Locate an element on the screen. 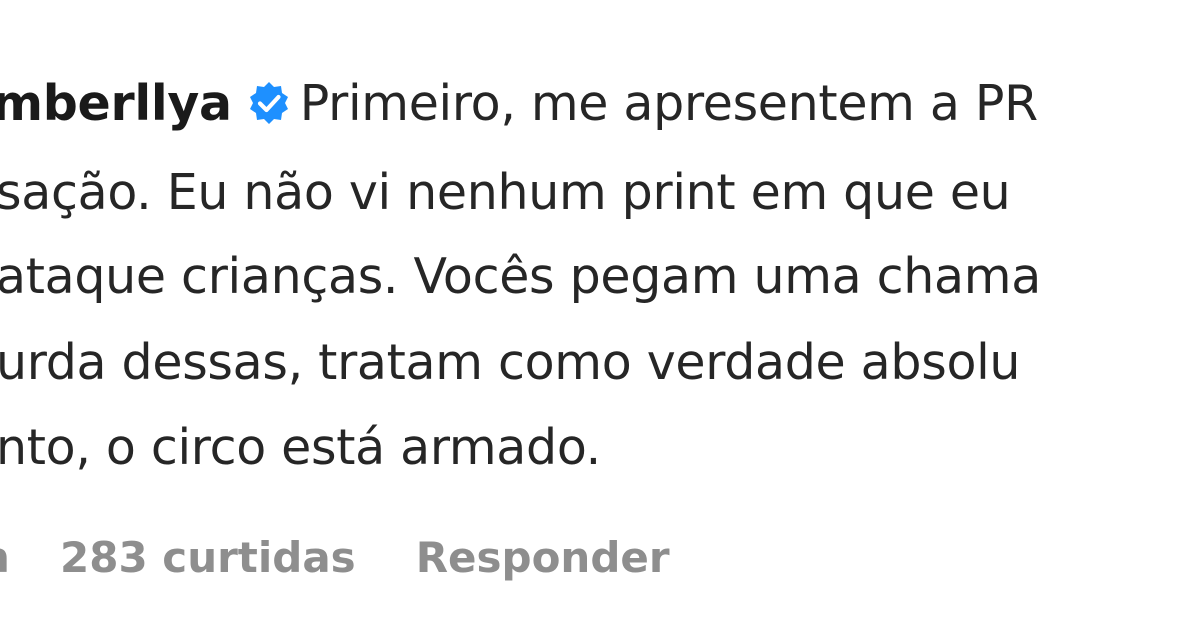 This screenshot has height=630, width=1200. comment-timestamp: h is located at coordinates (6, 558).